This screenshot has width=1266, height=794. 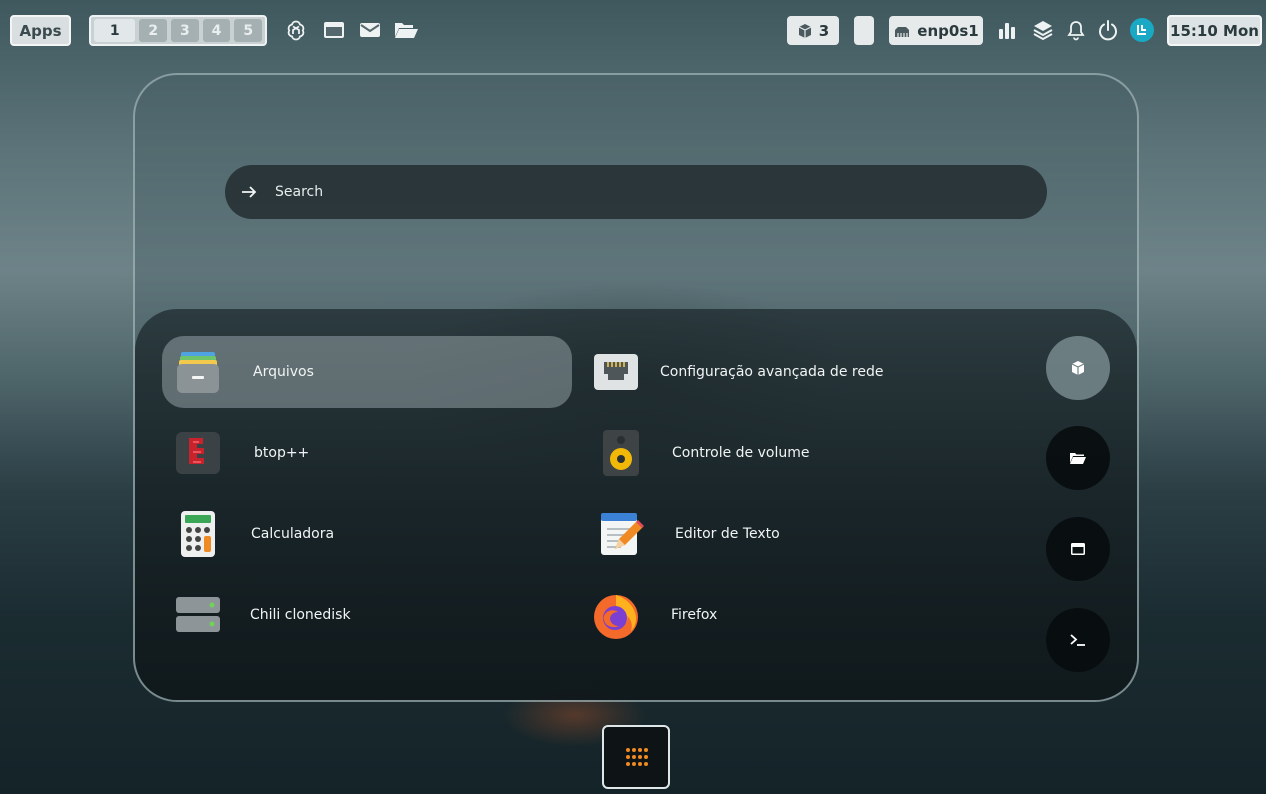 I want to click on search-bar, so click(x=636, y=192).